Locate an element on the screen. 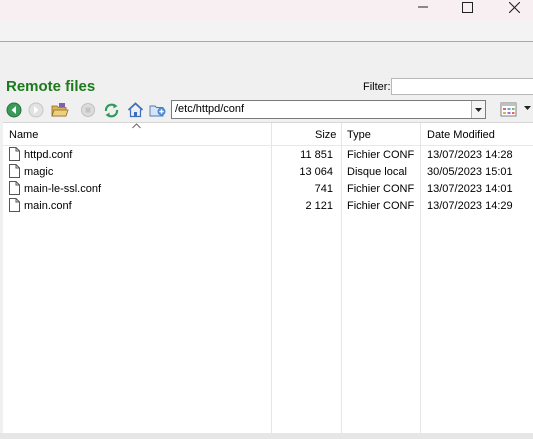  file-date: 13/07/2023 14:01 is located at coordinates (470, 189).